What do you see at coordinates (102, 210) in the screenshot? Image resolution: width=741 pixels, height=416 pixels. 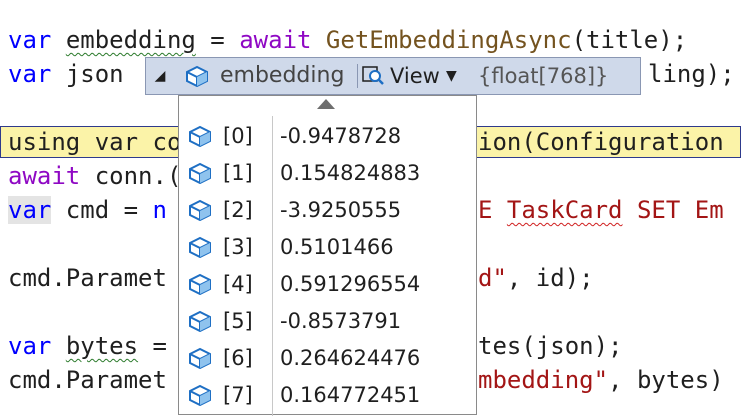 I see `code-text: cmd =` at bounding box center [102, 210].